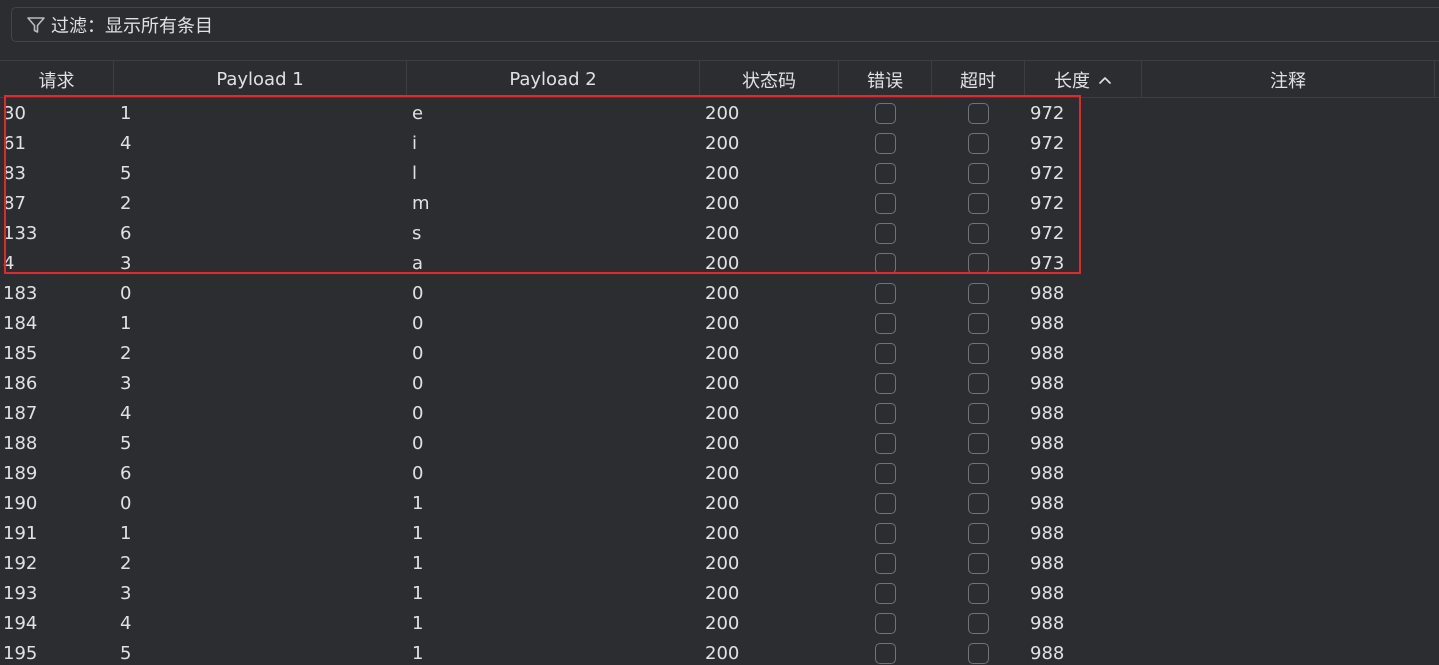 The width and height of the screenshot is (1439, 665). I want to click on column-header-request: 请求, so click(57, 79).